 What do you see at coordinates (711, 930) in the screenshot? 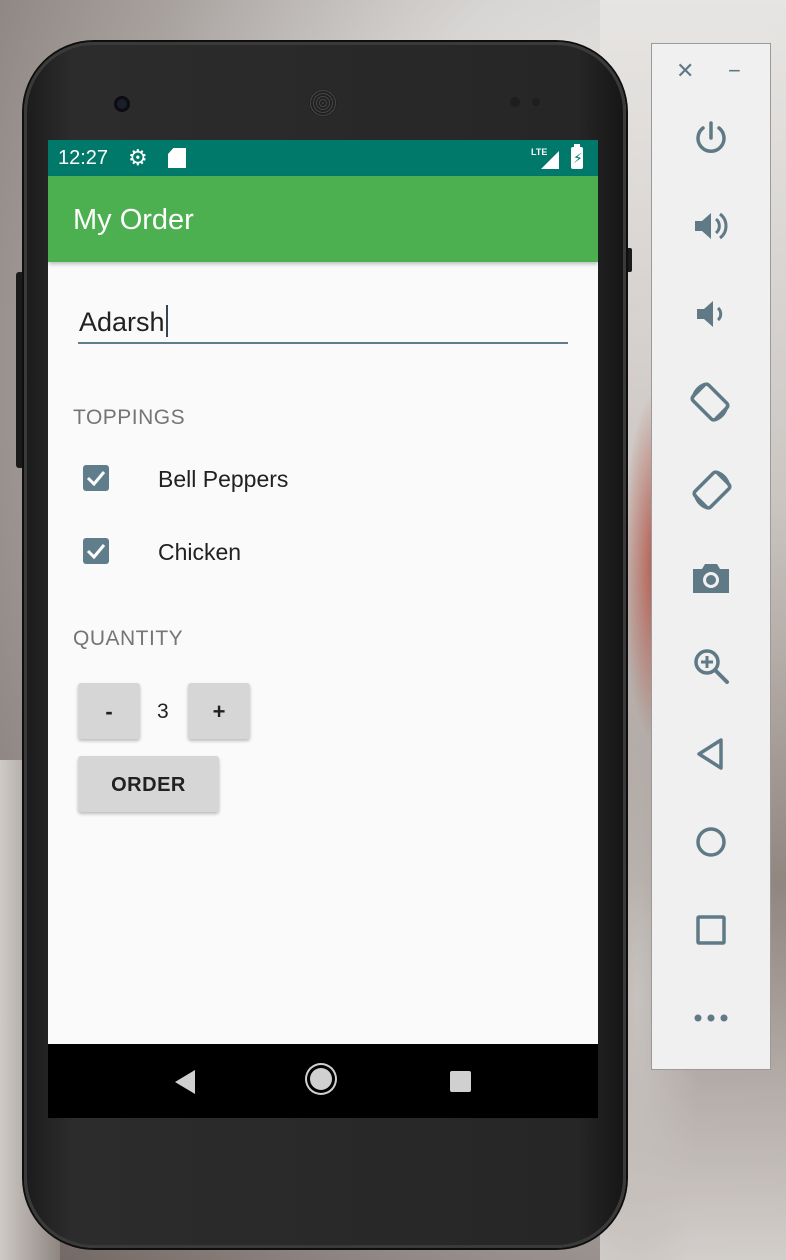
I see `overview-icon` at bounding box center [711, 930].